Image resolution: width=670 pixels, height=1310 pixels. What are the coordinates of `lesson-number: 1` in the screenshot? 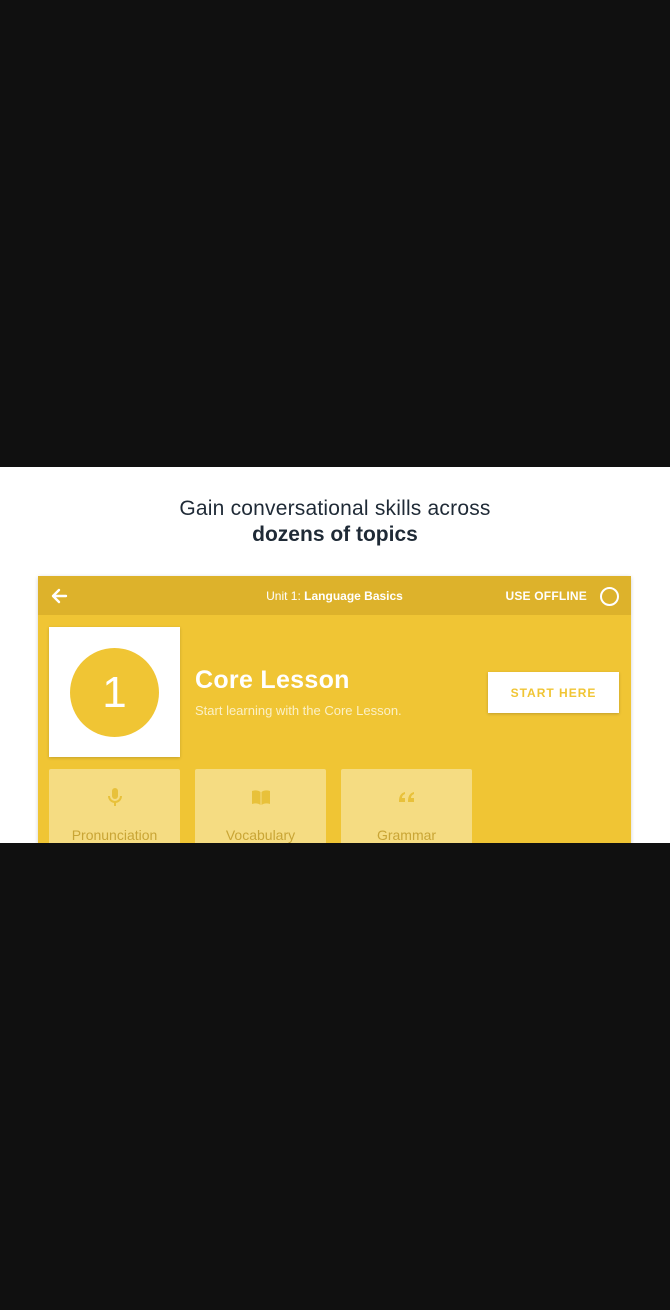 It's located at (114, 692).